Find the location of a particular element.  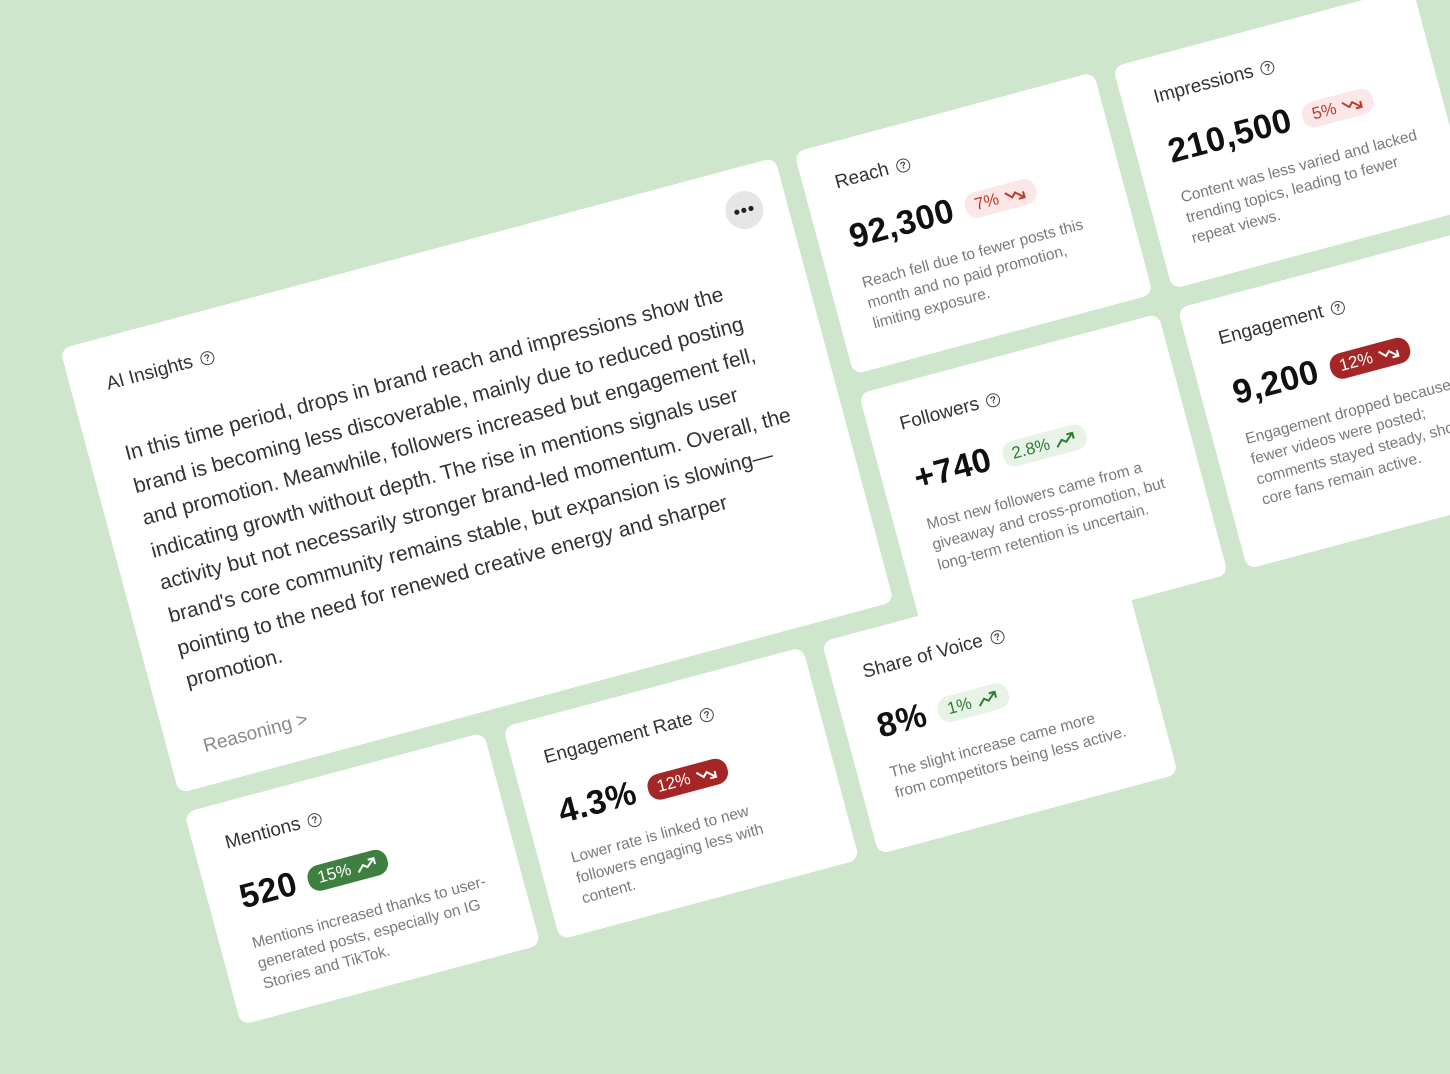

share-of-voice-value: 8% is located at coordinates (902, 720).